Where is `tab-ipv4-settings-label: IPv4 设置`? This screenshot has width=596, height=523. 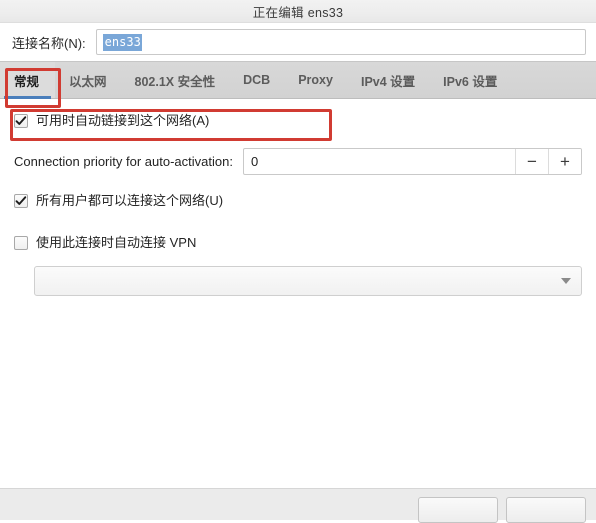 tab-ipv4-settings-label: IPv4 设置 is located at coordinates (388, 81).